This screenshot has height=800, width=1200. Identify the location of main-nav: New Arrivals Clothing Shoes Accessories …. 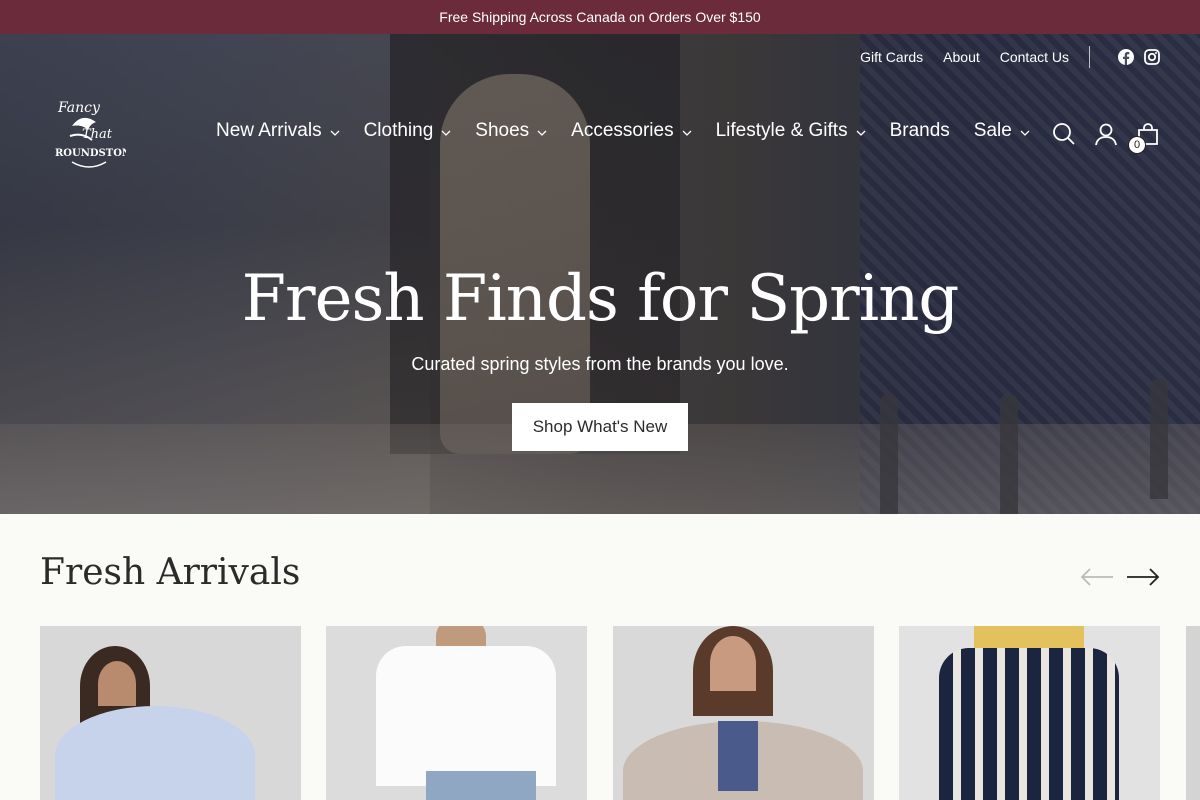
(635, 131).